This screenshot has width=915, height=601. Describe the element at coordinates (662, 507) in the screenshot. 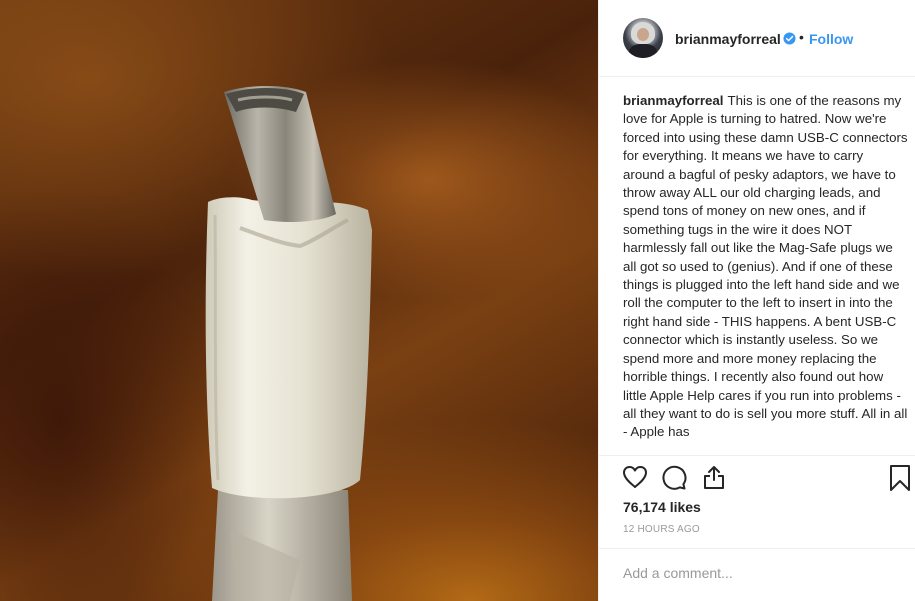

I see `likes-count: 76,174 likes` at that location.